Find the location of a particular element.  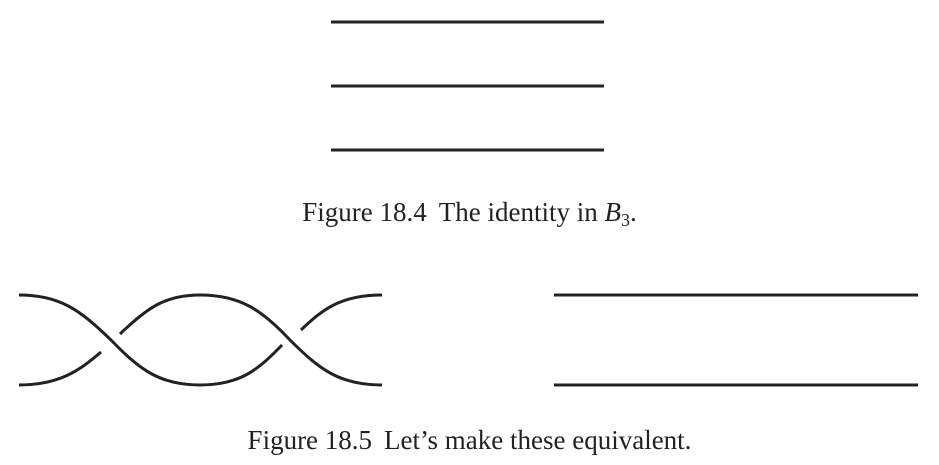

figure-18-4-text: The identity in is located at coordinates (518, 212).